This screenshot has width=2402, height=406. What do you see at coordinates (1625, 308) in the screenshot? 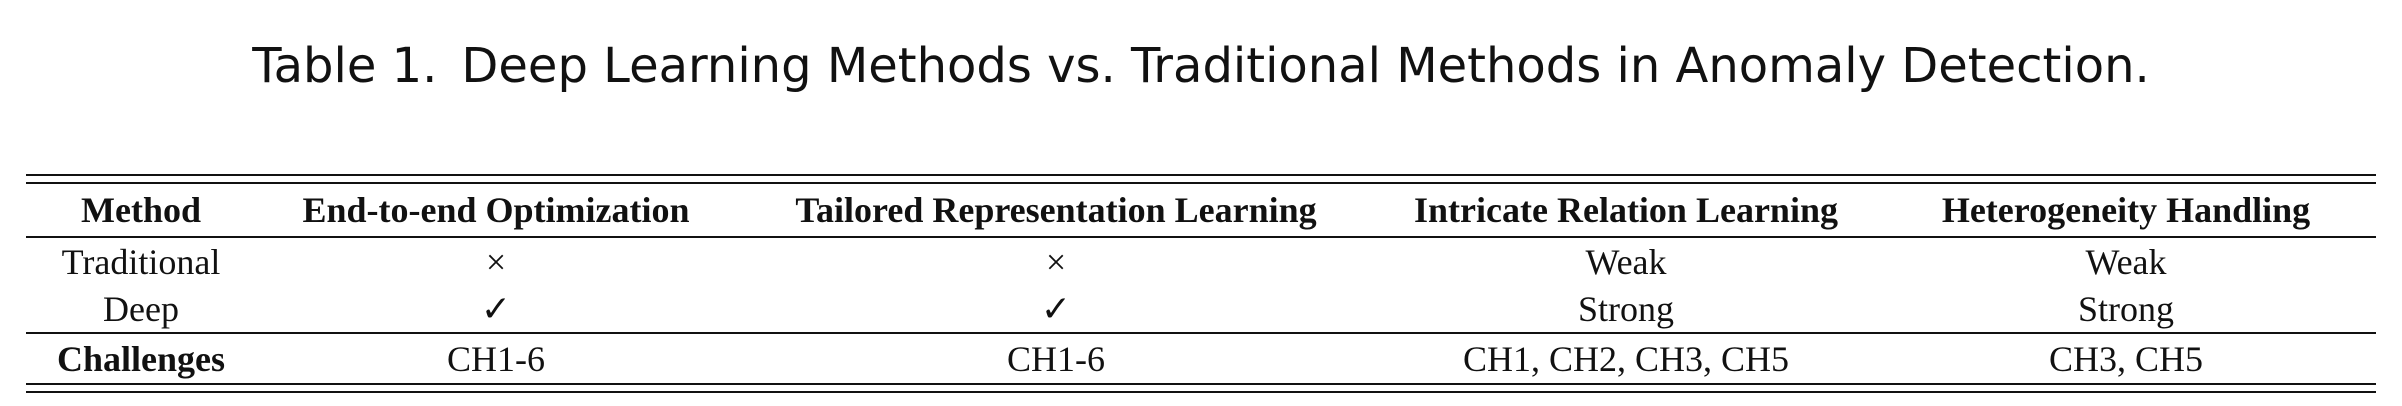
I see `cell-relation: Strong` at bounding box center [1625, 308].